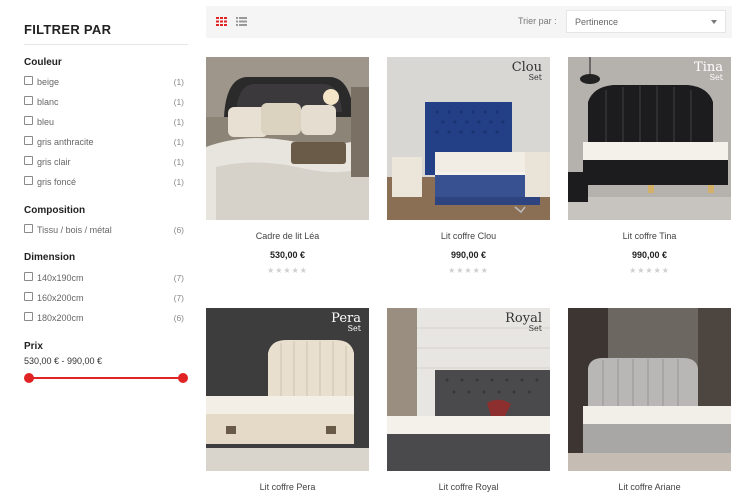 This screenshot has width=750, height=501. I want to click on sort-select: Pertinence, so click(646, 21).